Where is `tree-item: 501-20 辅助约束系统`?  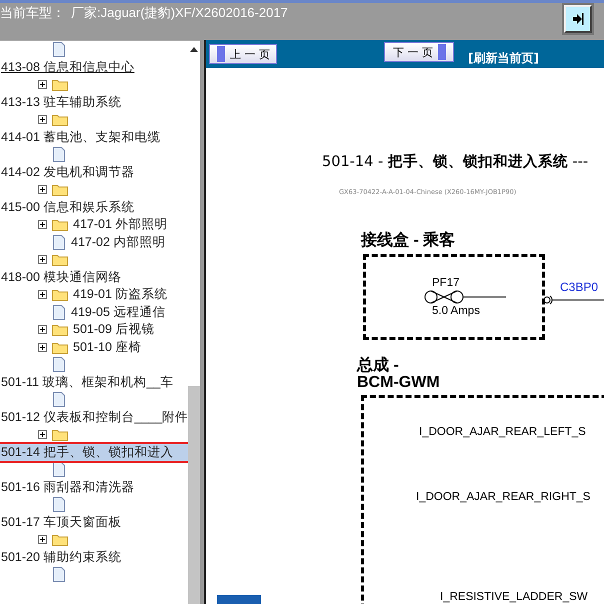
tree-item: 501-20 辅助约束系统 is located at coordinates (61, 557).